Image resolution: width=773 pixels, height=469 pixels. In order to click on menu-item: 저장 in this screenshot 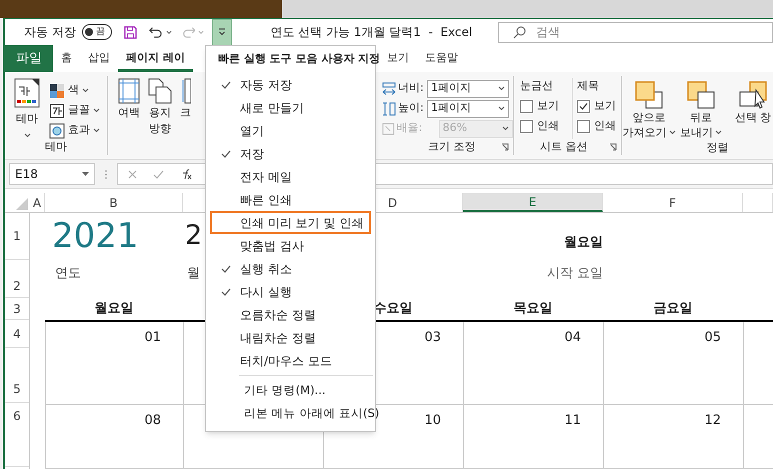, I will do `click(290, 153)`.